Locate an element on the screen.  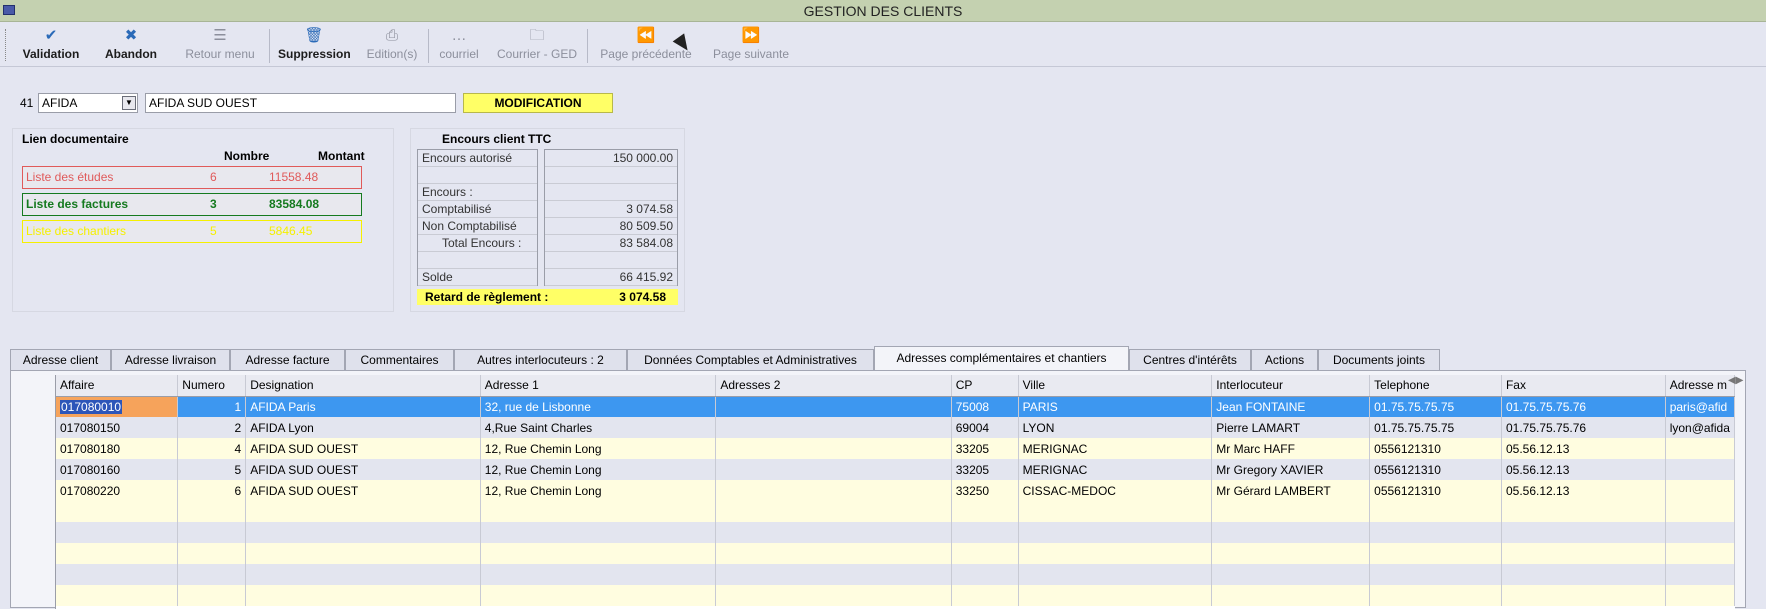
column-header: Ville is located at coordinates (1115, 386).